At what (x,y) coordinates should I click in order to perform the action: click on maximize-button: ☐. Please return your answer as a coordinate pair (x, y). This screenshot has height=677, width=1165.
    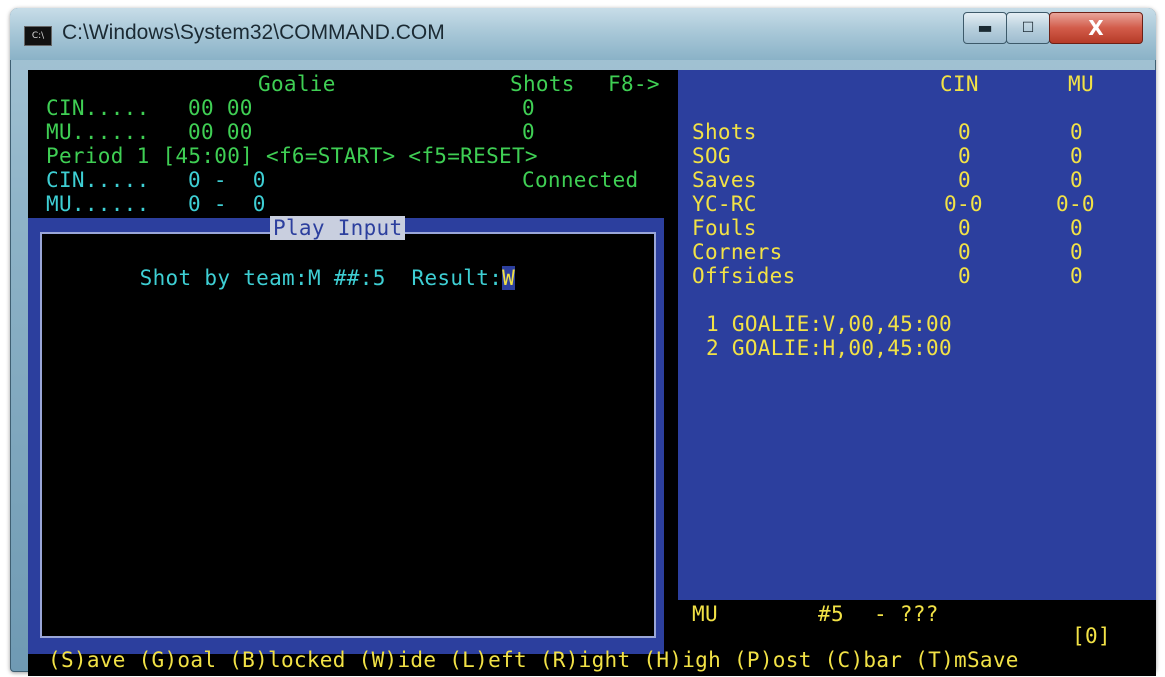
    Looking at the image, I should click on (1028, 28).